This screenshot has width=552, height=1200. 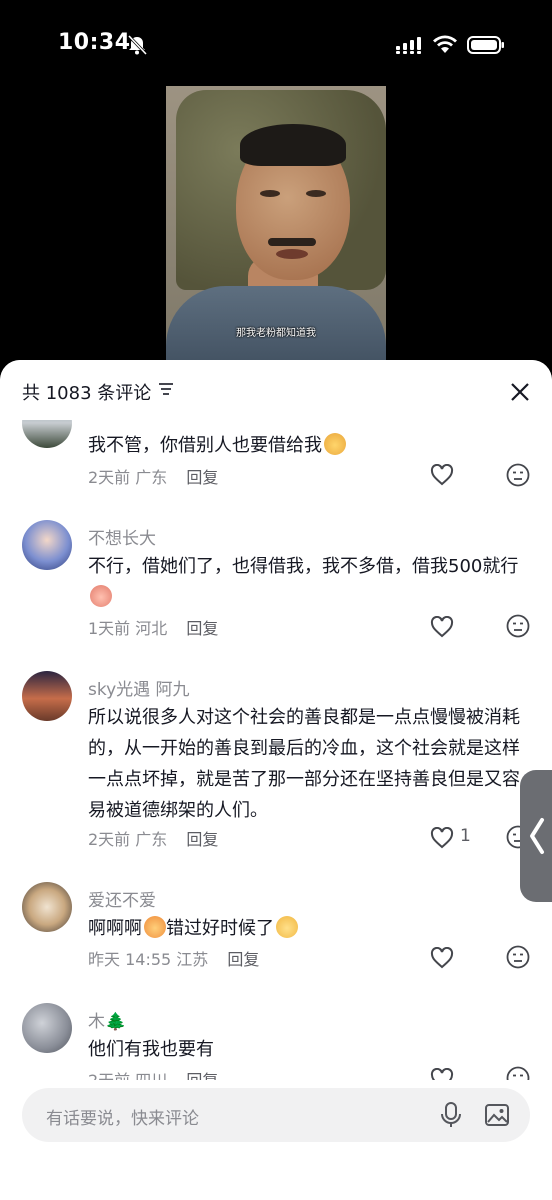 I want to click on comment-location: 河北, so click(x=151, y=628).